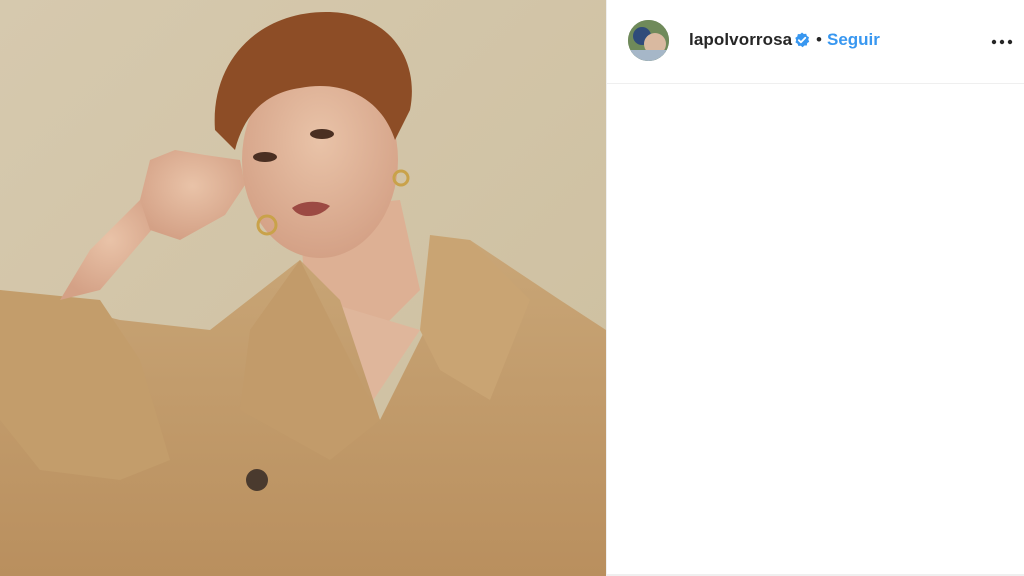  Describe the element at coordinates (740, 40) in the screenshot. I see `username-link: lapolvorrosa` at that location.